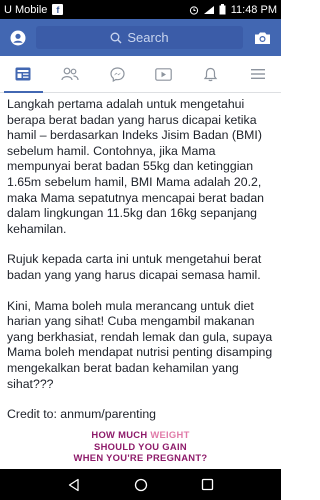 Image resolution: width=320 pixels, height=500 pixels. I want to click on tab-video, so click(163, 74).